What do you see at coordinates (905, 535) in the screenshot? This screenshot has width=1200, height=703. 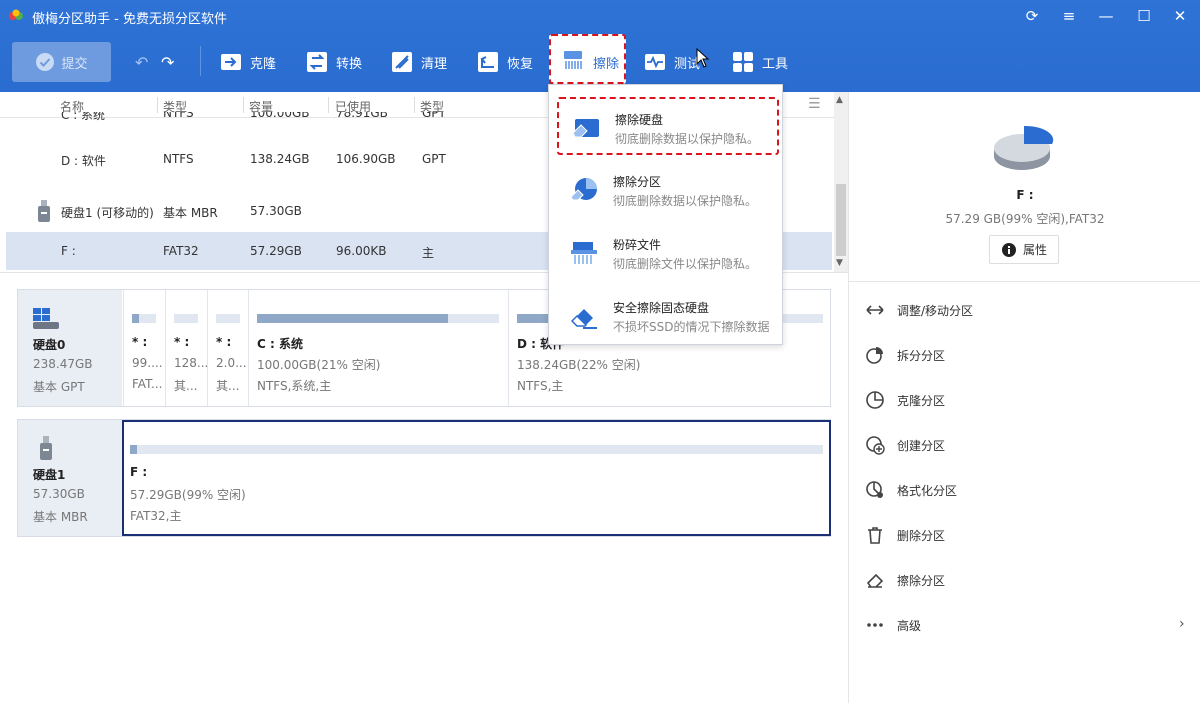 I see `op-delete: 删除分区` at bounding box center [905, 535].